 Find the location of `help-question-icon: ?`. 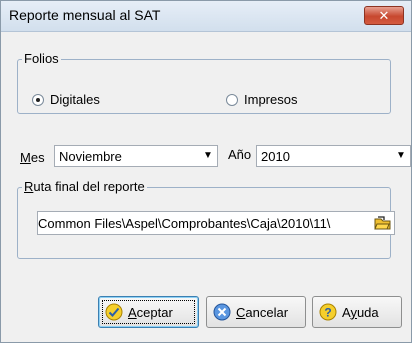

help-question-icon: ? is located at coordinates (328, 312).